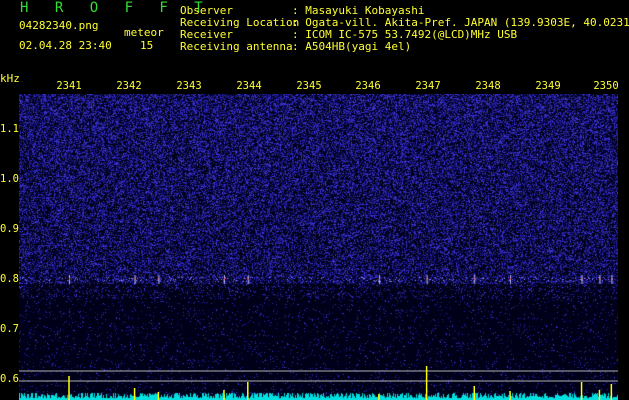 The width and height of the screenshot is (629, 400). Describe the element at coordinates (318, 383) in the screenshot. I see `plot-overlay` at that location.